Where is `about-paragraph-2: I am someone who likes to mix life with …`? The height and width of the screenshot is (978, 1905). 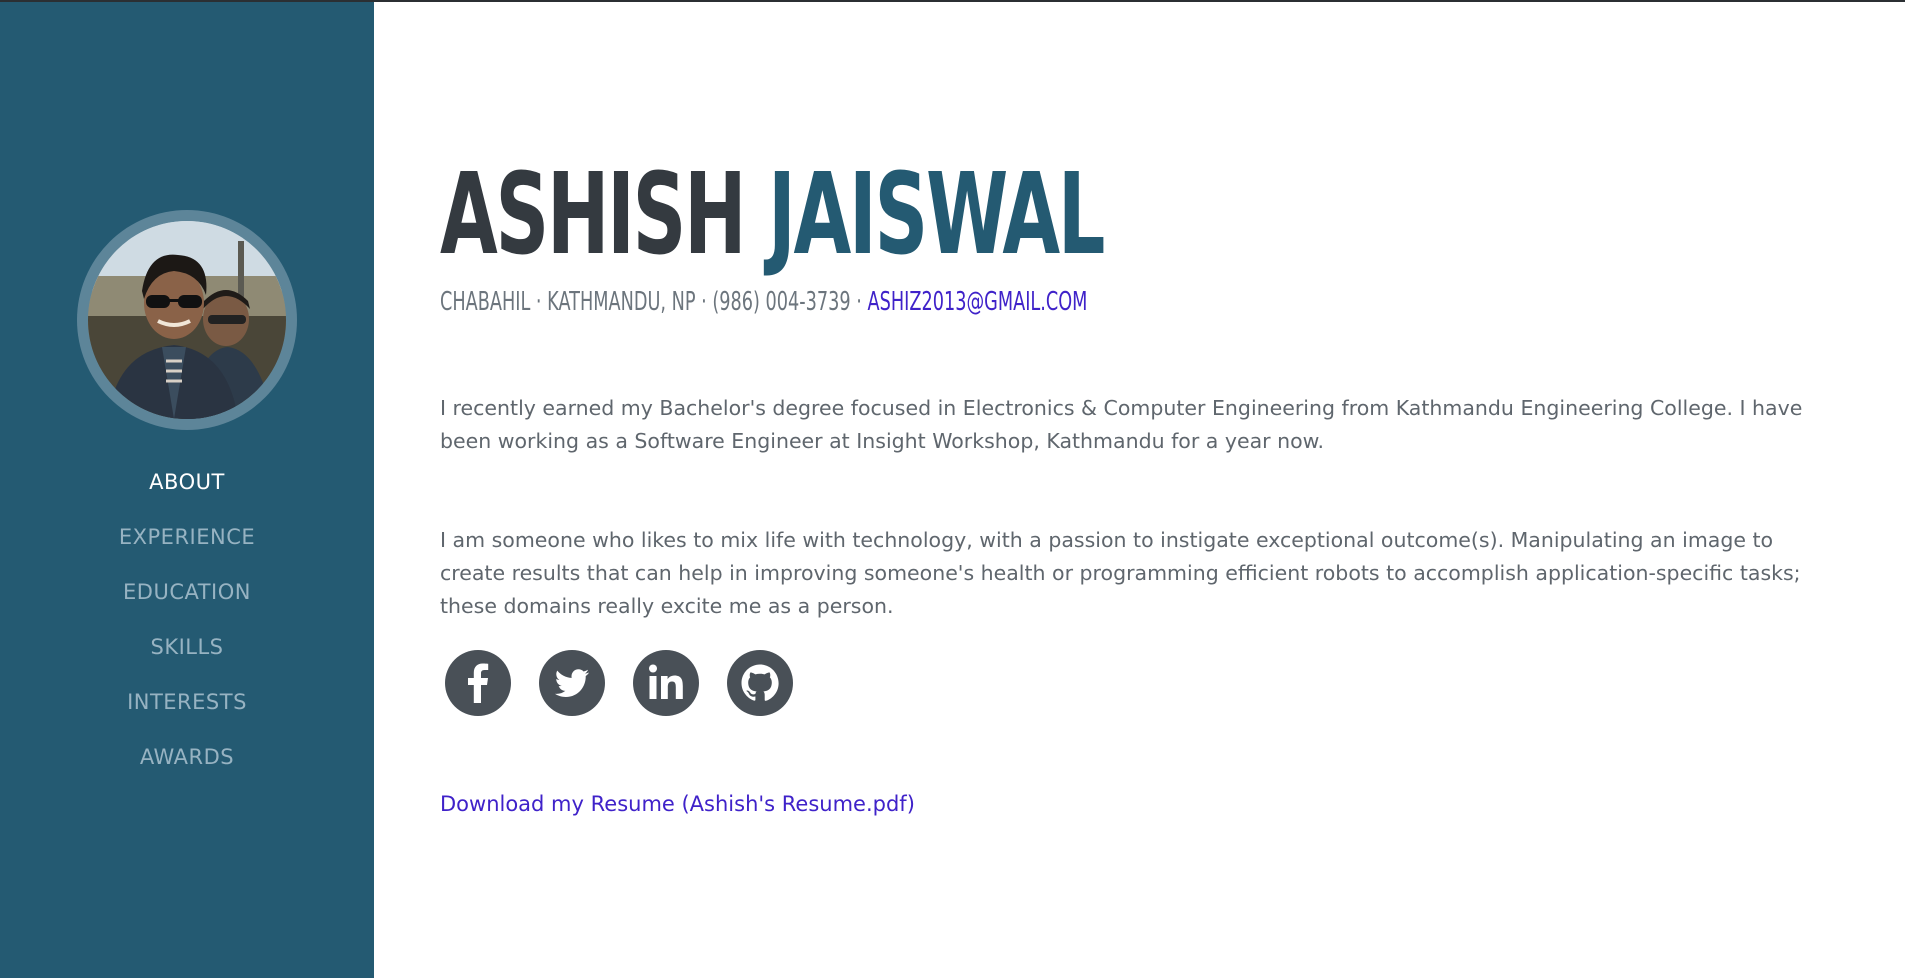
about-paragraph-2: I am someone who likes to mix life with … is located at coordinates (1120, 573).